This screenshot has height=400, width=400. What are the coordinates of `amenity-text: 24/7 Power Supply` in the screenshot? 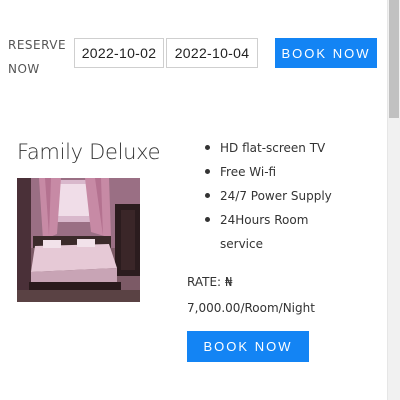 It's located at (276, 196).